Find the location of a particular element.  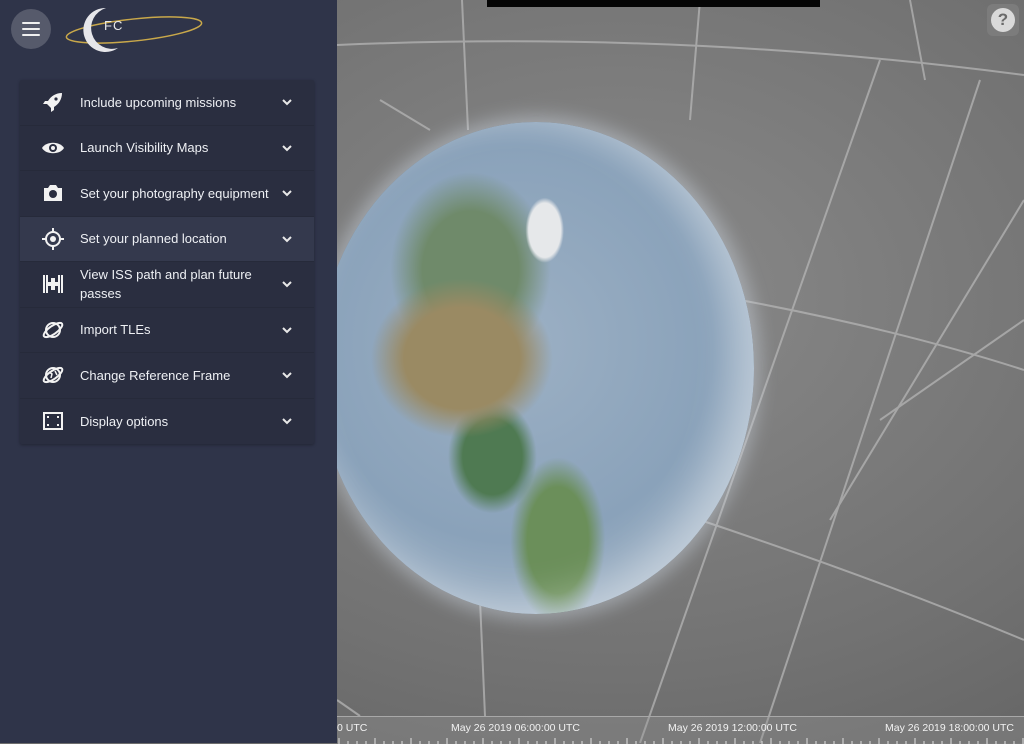

satellite-icon is located at coordinates (53, 284).